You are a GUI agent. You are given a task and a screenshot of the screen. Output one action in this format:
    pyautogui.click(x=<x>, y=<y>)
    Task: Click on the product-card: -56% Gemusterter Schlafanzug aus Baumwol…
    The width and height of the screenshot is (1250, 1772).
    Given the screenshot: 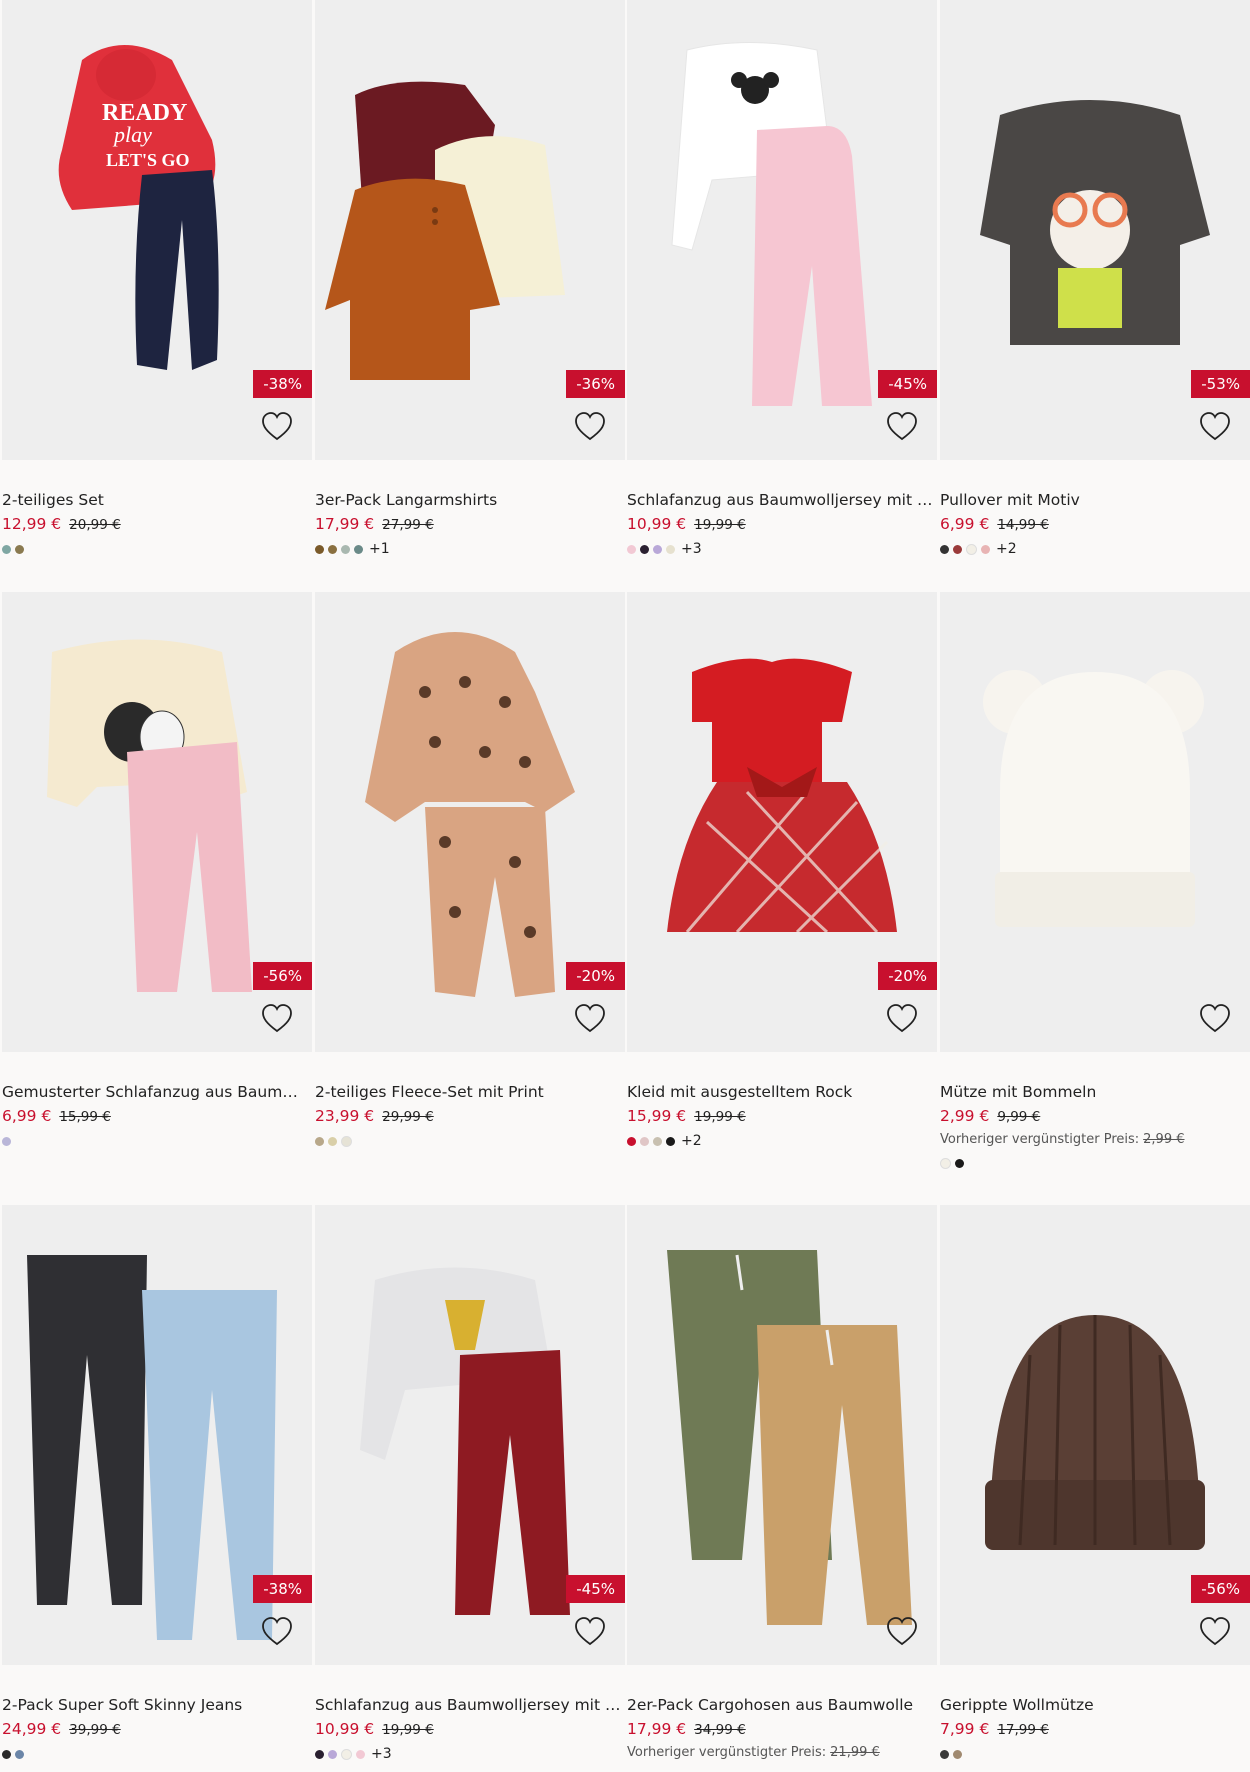 What is the action you would take?
    pyautogui.click(x=157, y=870)
    